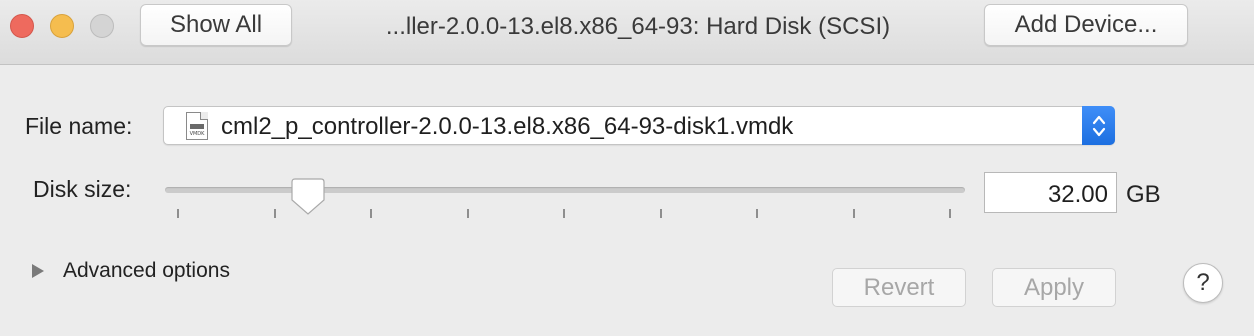 Image resolution: width=1254 pixels, height=336 pixels. I want to click on show-all-button: Show All, so click(216, 25).